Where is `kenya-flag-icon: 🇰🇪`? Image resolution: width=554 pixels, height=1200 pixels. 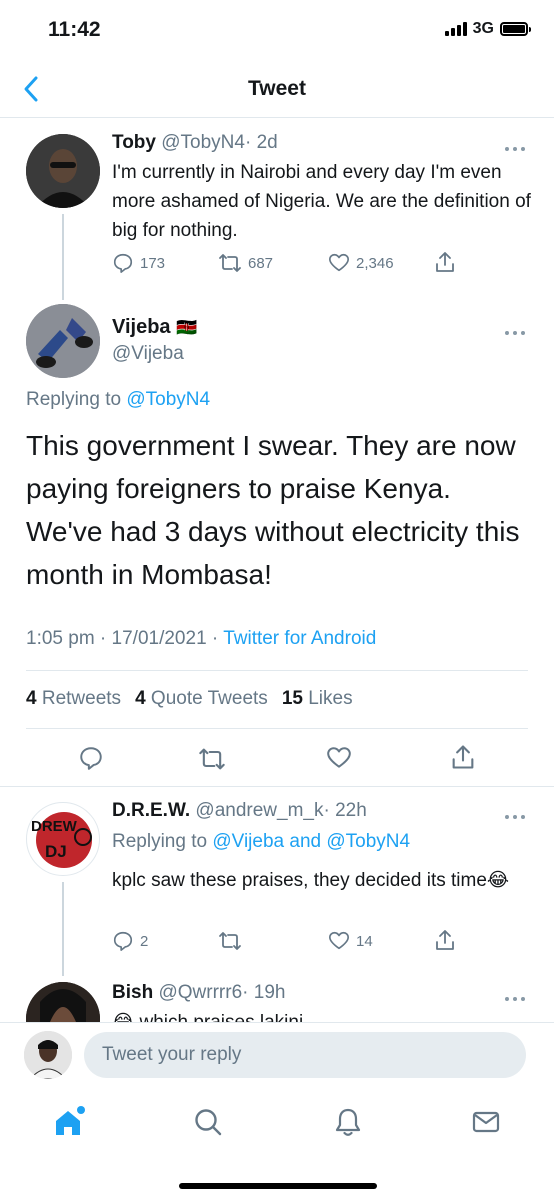 kenya-flag-icon: 🇰🇪 is located at coordinates (187, 327).